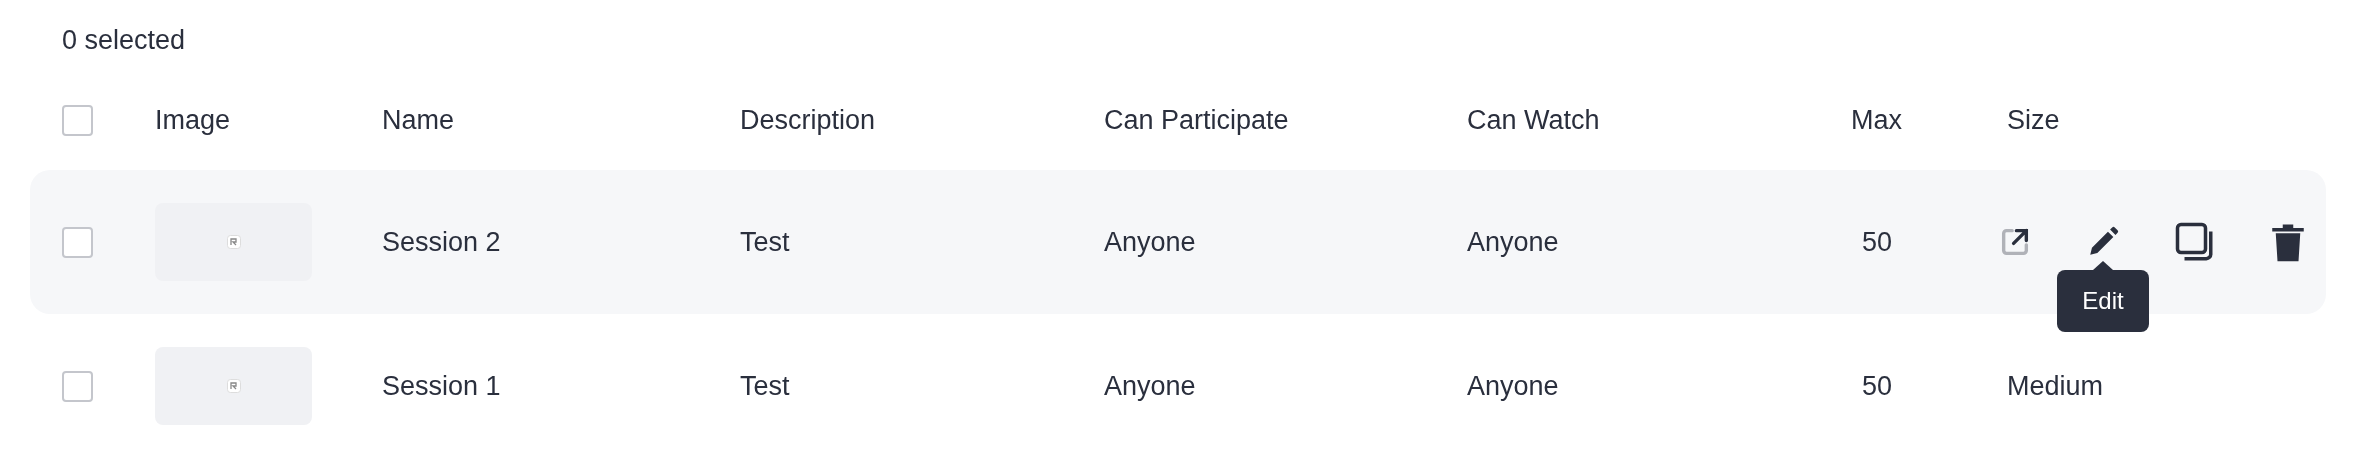 The width and height of the screenshot is (2356, 462). What do you see at coordinates (441, 386) in the screenshot?
I see `name-cell: Session 1` at bounding box center [441, 386].